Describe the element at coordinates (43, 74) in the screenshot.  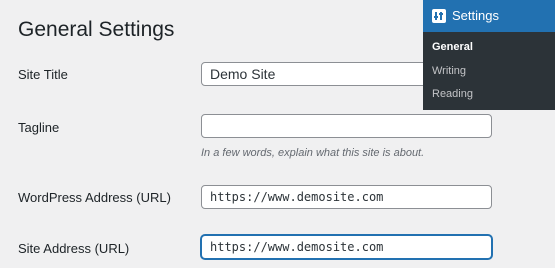
I see `site-title-label: Site Title` at that location.